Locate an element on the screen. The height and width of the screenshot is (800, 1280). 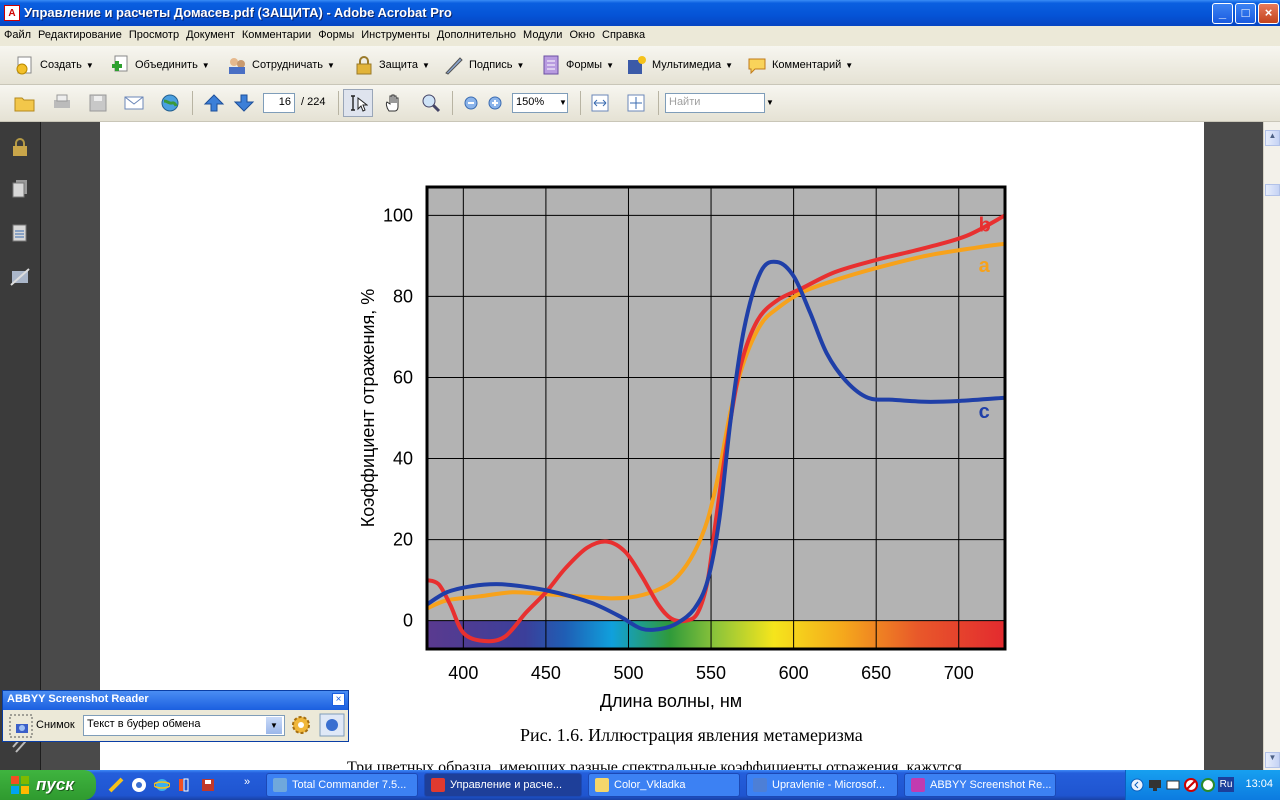
navigation-toolbar: 16 / 224 150% ▼ Найти ▼ is located at coordinates (640, 103).